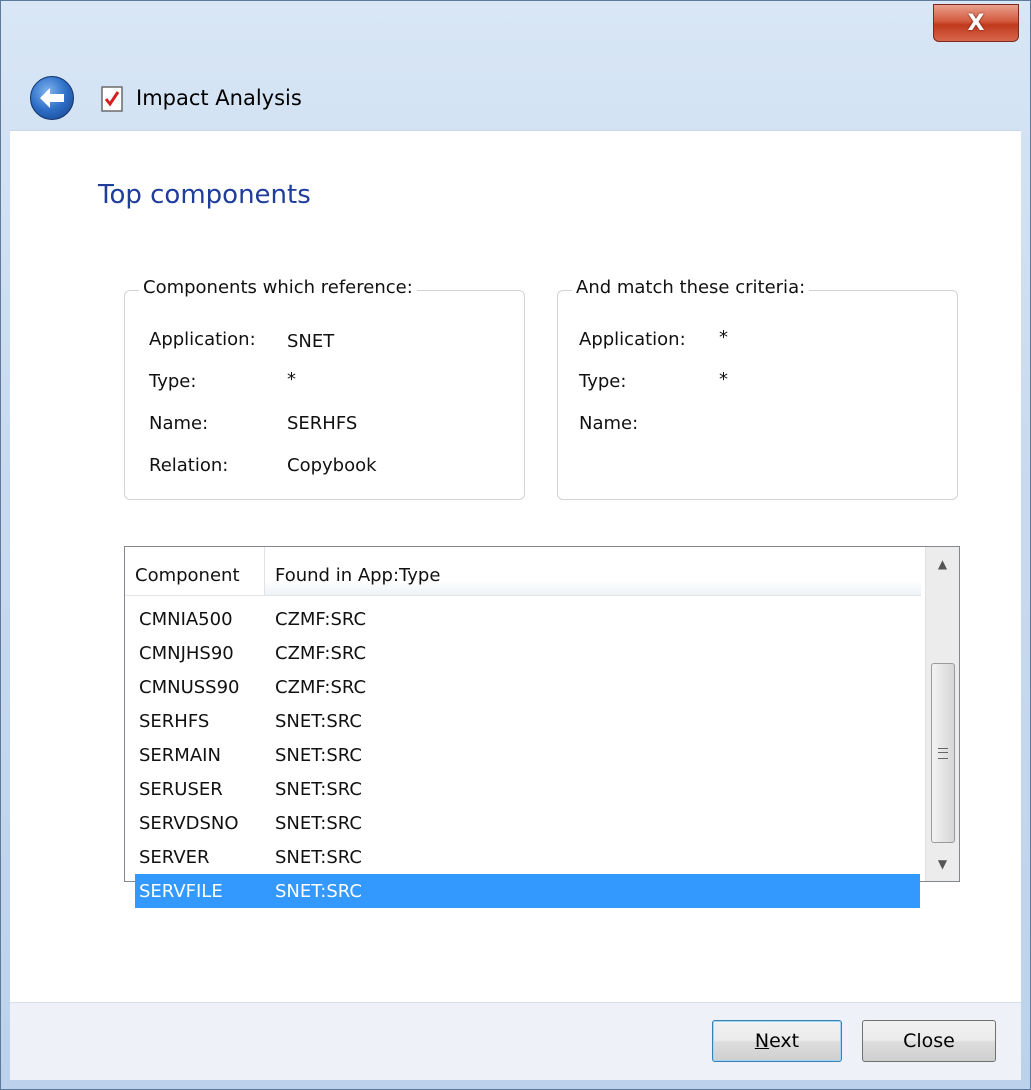 Image resolution: width=1031 pixels, height=1090 pixels. What do you see at coordinates (784, 1041) in the screenshot?
I see `next-label: ext` at bounding box center [784, 1041].